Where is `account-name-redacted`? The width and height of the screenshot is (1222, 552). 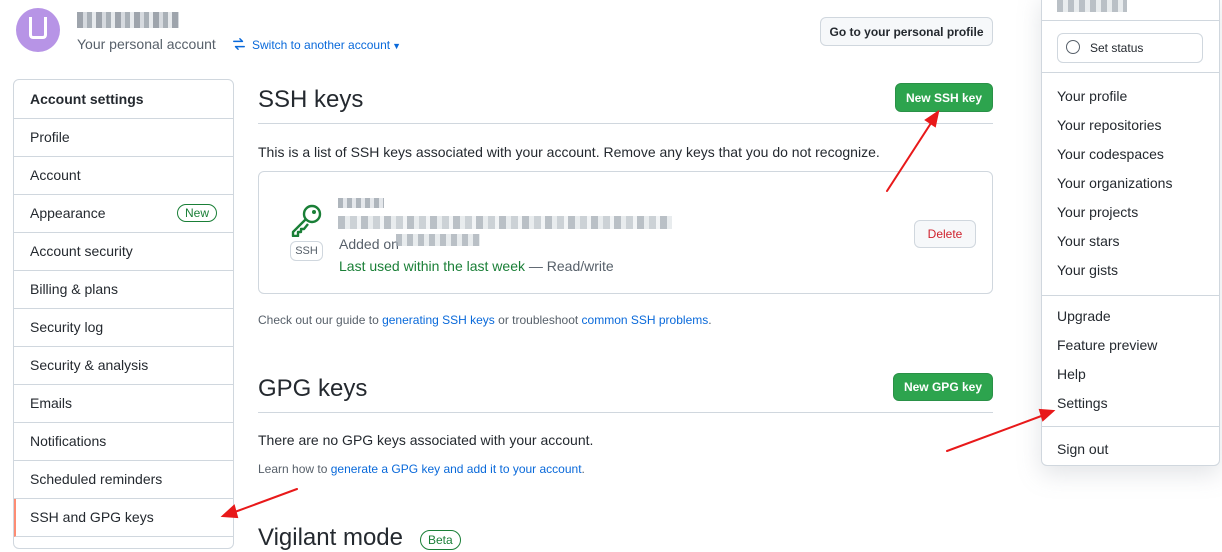
account-name-redacted is located at coordinates (128, 20).